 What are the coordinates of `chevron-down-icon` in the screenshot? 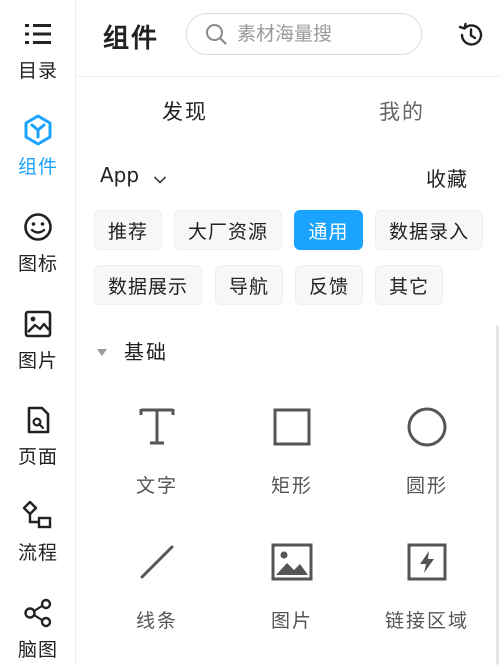 It's located at (160, 176).